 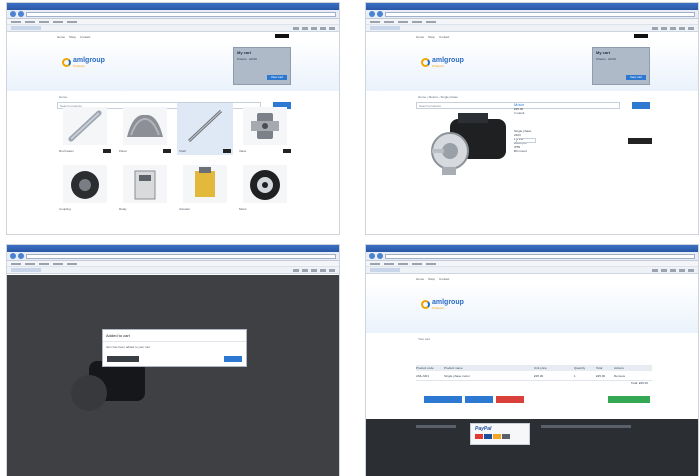 What do you see at coordinates (510, 399) in the screenshot?
I see `clear-cart-button` at bounding box center [510, 399].